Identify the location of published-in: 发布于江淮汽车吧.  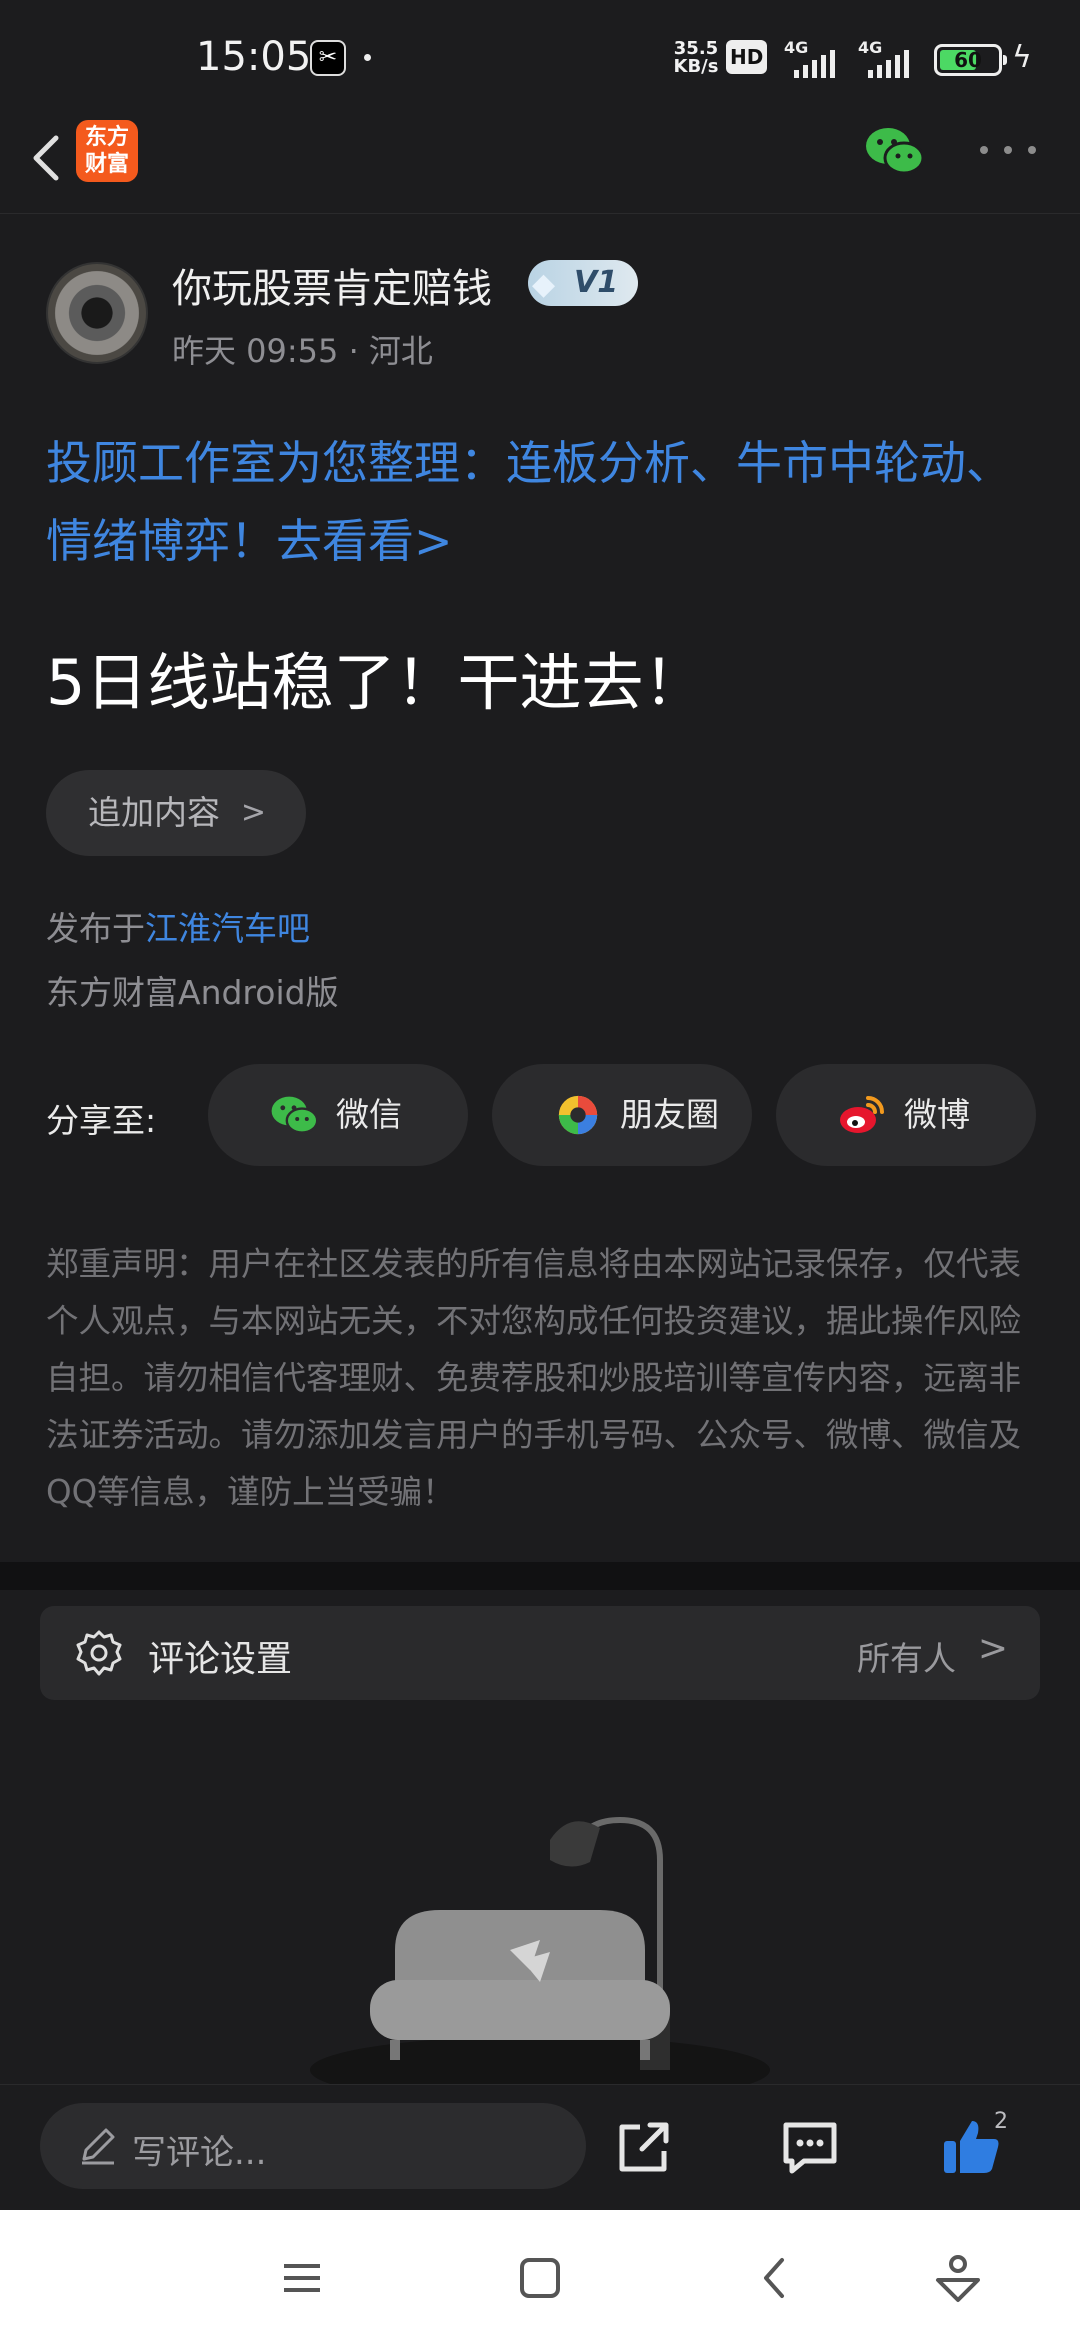
(178, 928).